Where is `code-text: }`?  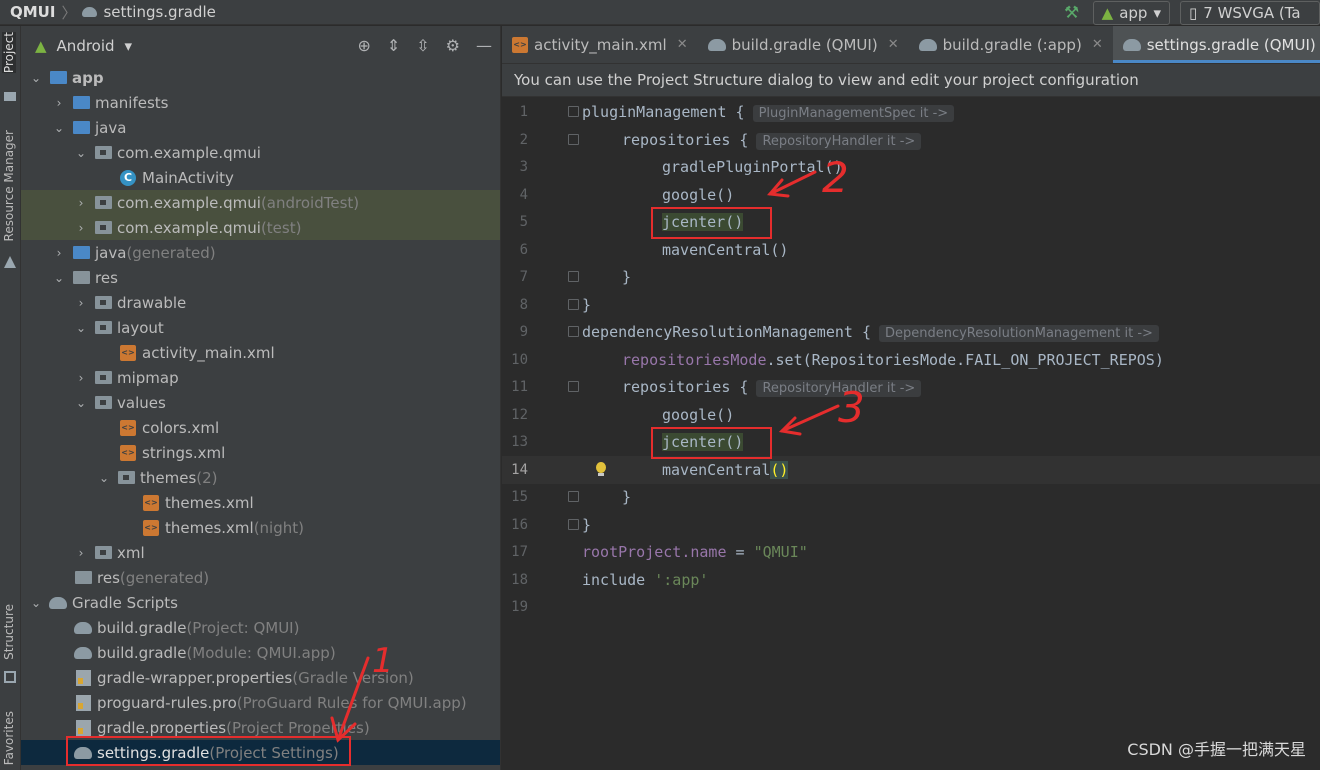 code-text: } is located at coordinates (627, 497).